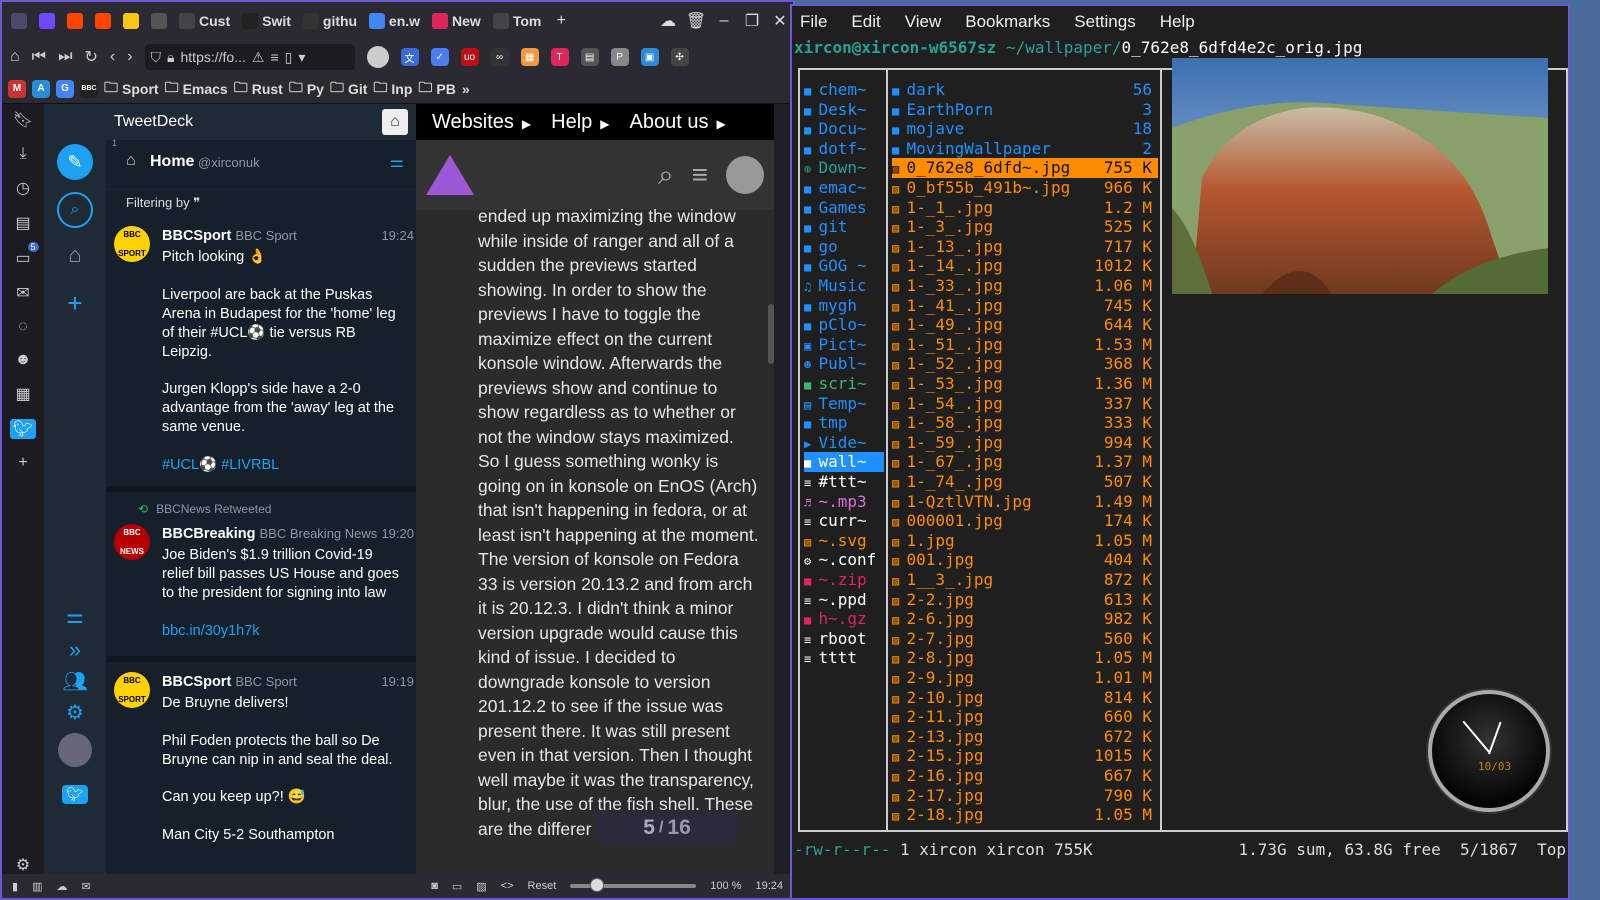 The height and width of the screenshot is (900, 1600). I want to click on zoom-slider-handle, so click(597, 885).